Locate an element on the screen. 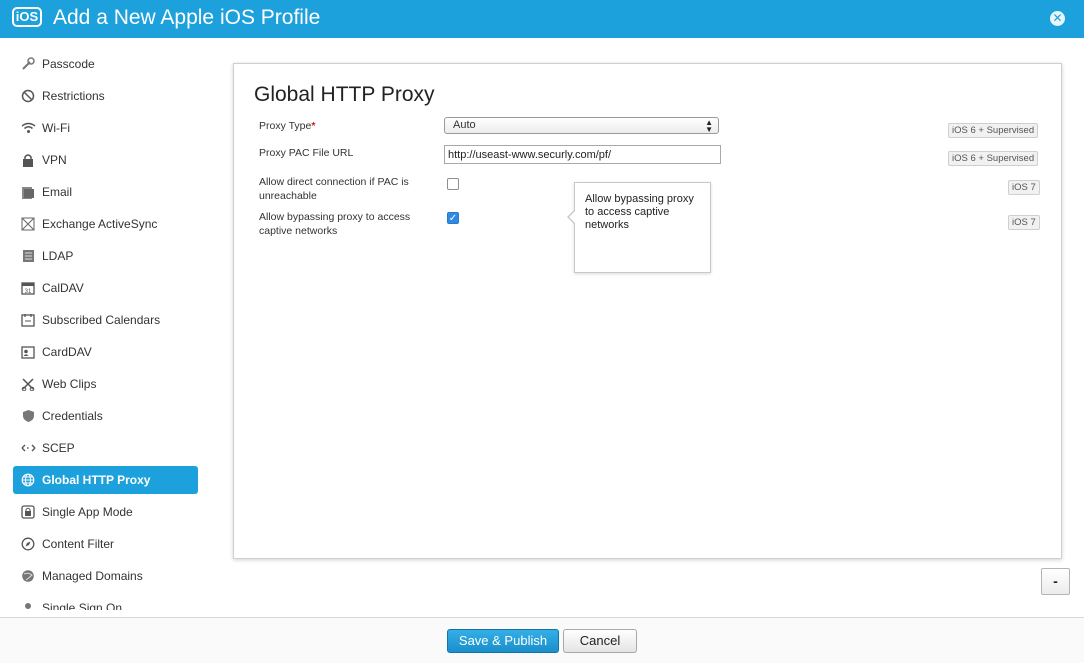 The height and width of the screenshot is (663, 1084). checkmark-icon: ✓ is located at coordinates (453, 218).